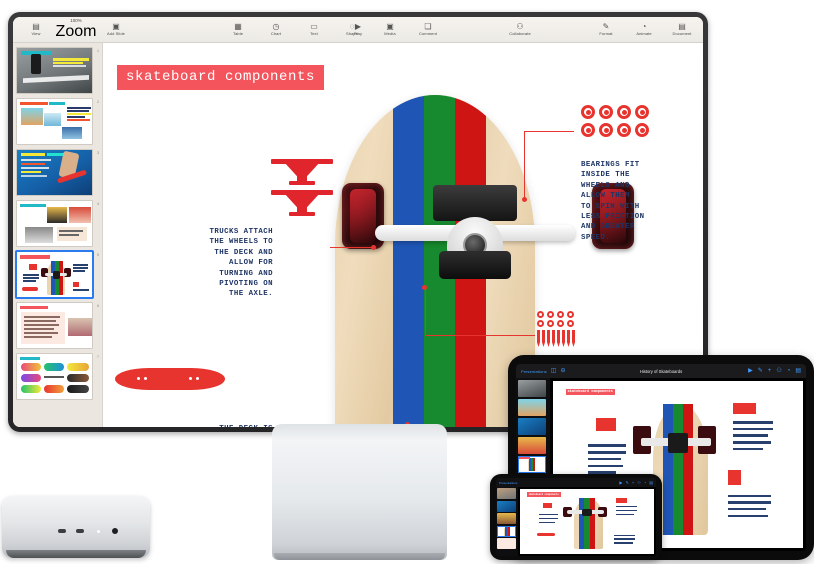 The image size is (814, 564). What do you see at coordinates (532, 464) in the screenshot?
I see `mb-slide-thumbnail-selected` at bounding box center [532, 464].